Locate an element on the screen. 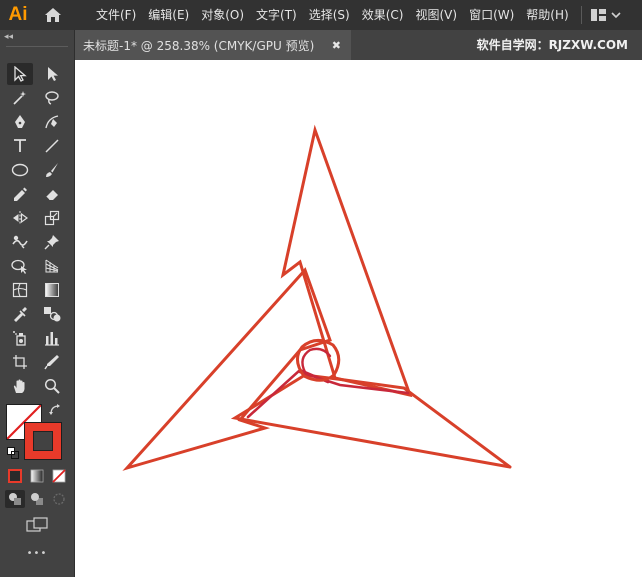  menu-select: 选择(S) is located at coordinates (329, 15).